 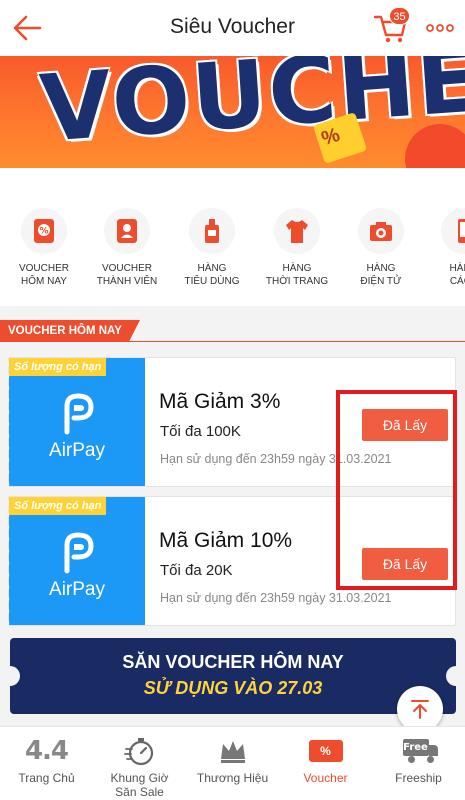 What do you see at coordinates (127, 231) in the screenshot?
I see `member-voucher-icon` at bounding box center [127, 231].